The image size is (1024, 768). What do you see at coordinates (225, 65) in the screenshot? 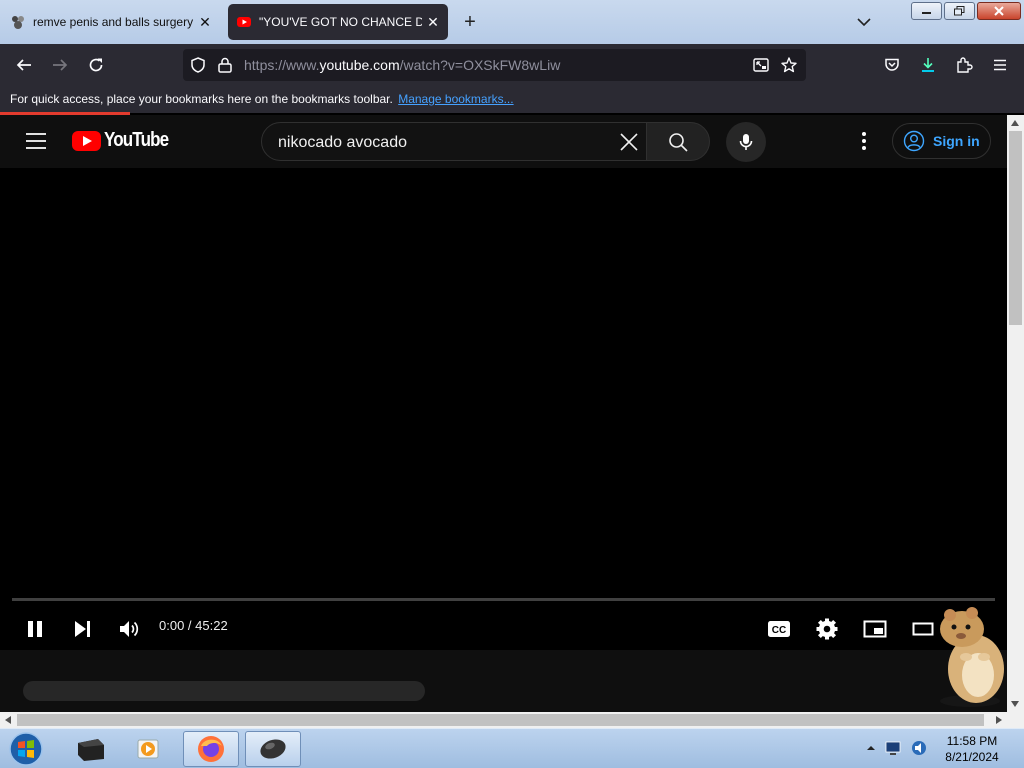
I see `lock-icon` at bounding box center [225, 65].